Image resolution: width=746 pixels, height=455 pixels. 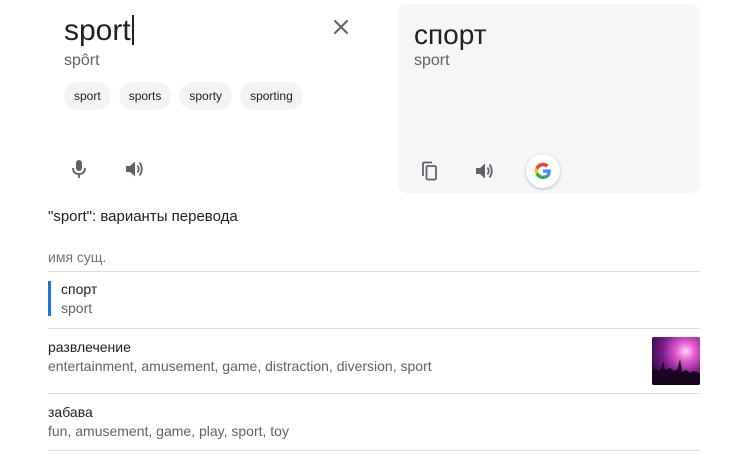 I want to click on google-g-icon, so click(x=542, y=170).